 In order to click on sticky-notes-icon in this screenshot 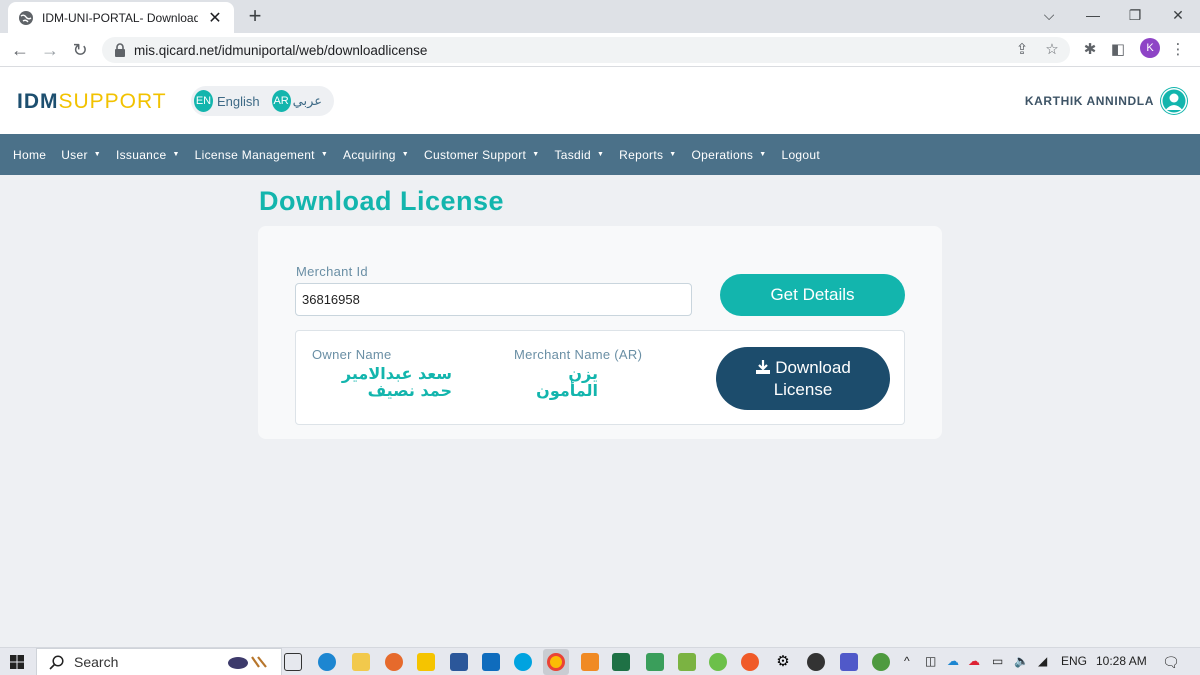, I will do `click(426, 662)`.